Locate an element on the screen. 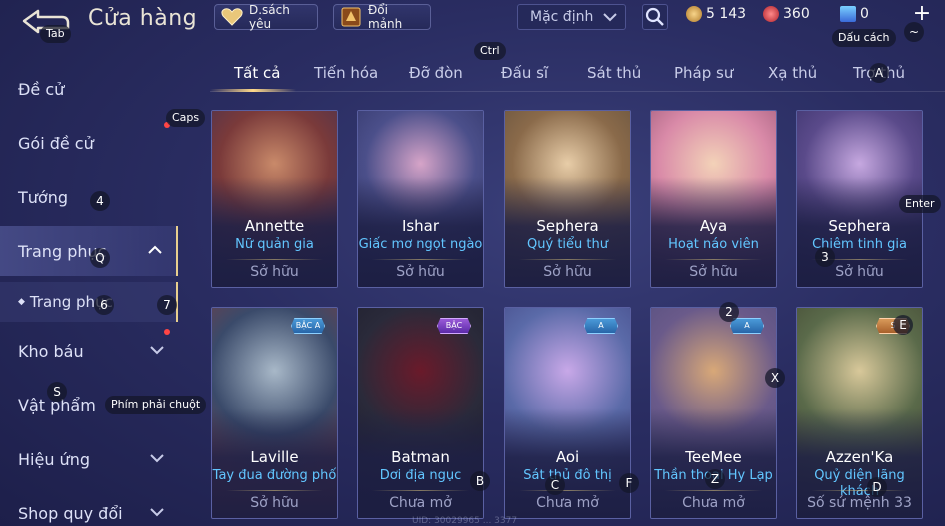  sidebar-item-treasure: Kho báu is located at coordinates (89, 351).